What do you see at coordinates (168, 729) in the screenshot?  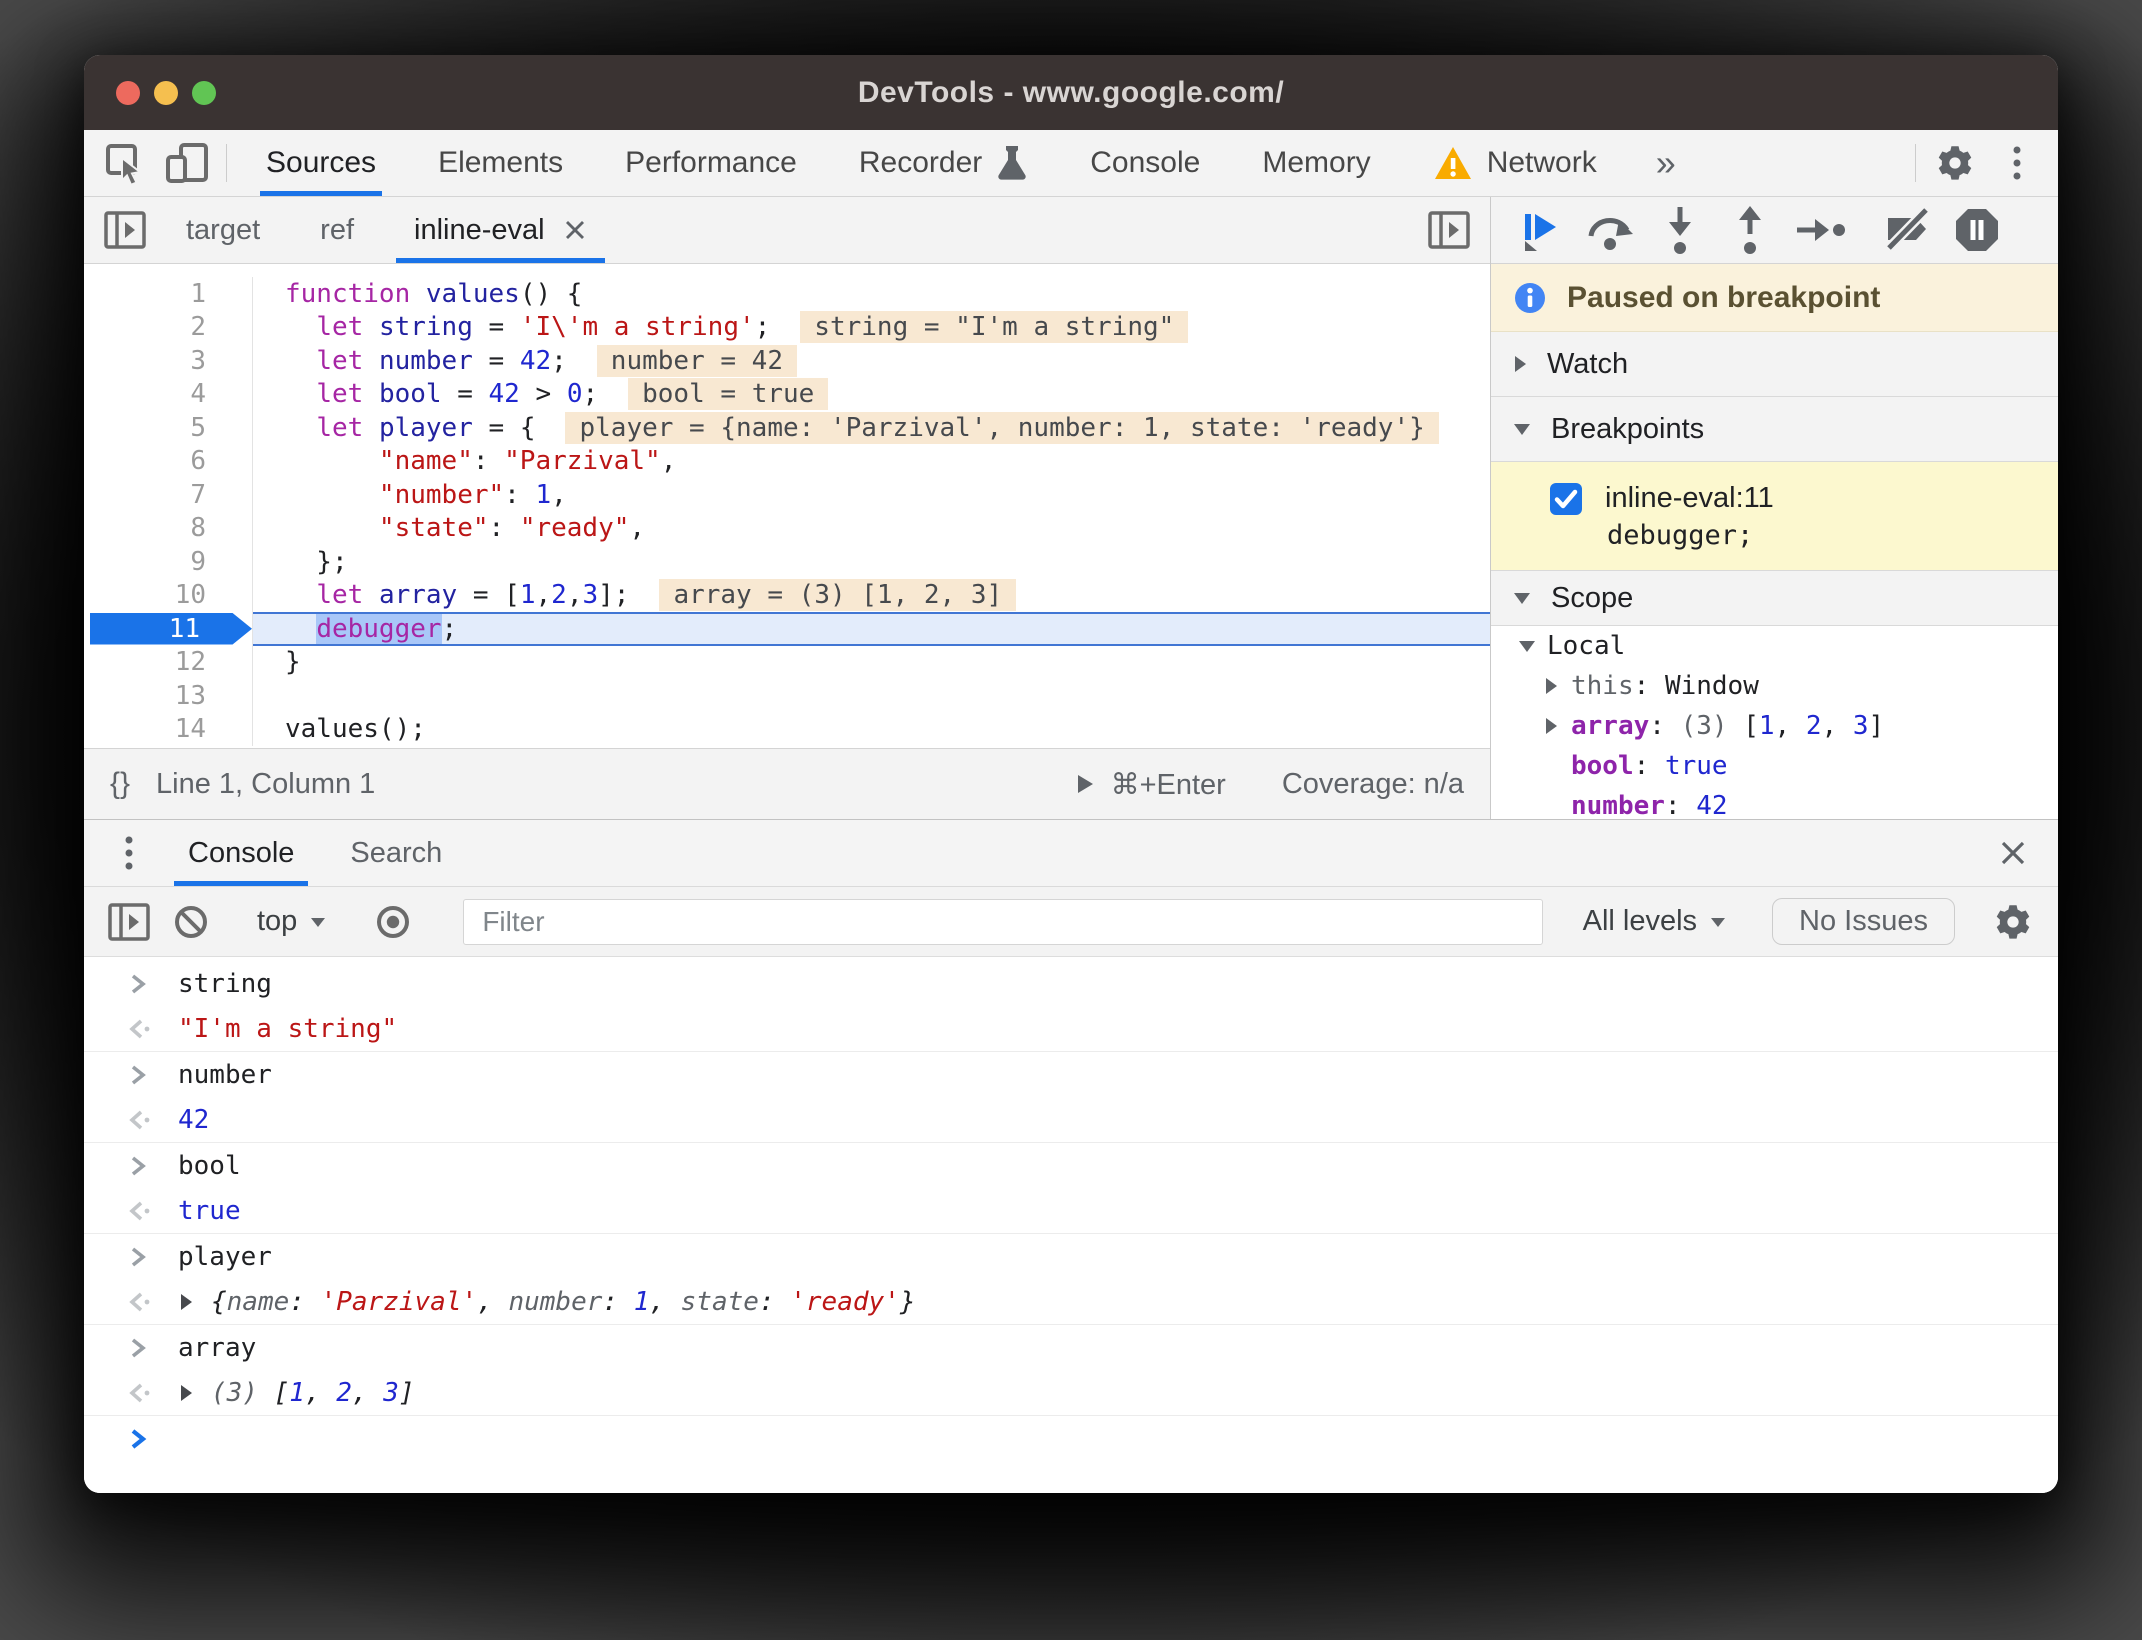 I see `line-number: 14` at bounding box center [168, 729].